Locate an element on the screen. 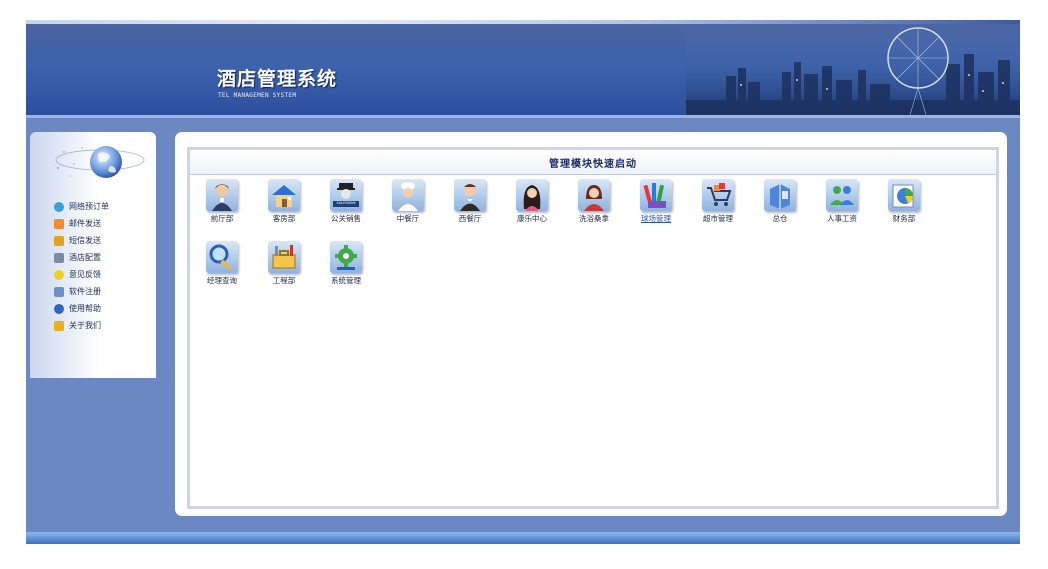 The width and height of the screenshot is (1048, 569). module-label: 前厅部 is located at coordinates (222, 218).